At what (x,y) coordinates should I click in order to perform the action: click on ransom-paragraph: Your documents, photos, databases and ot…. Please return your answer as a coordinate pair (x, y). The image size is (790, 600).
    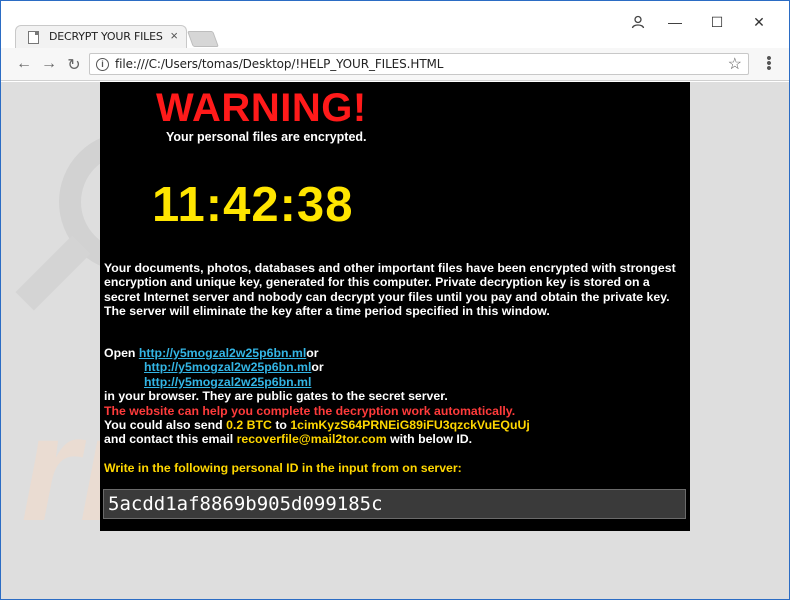
    Looking at the image, I should click on (390, 290).